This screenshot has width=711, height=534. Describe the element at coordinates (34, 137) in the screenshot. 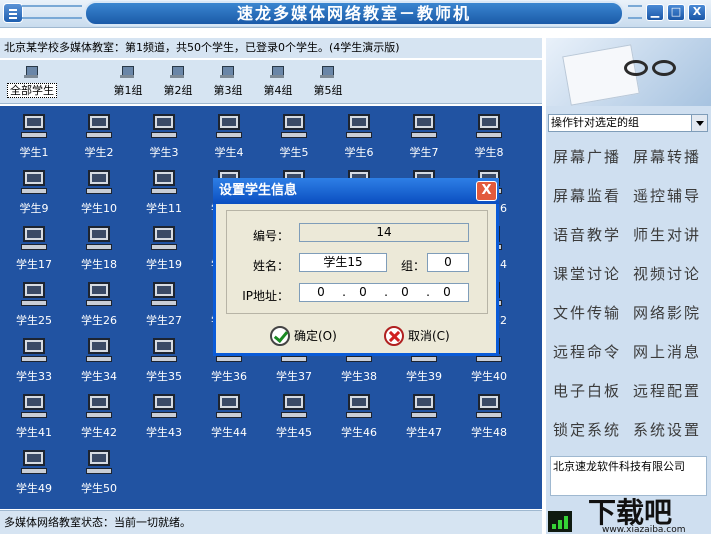

I see `student-computer: 学生1` at that location.